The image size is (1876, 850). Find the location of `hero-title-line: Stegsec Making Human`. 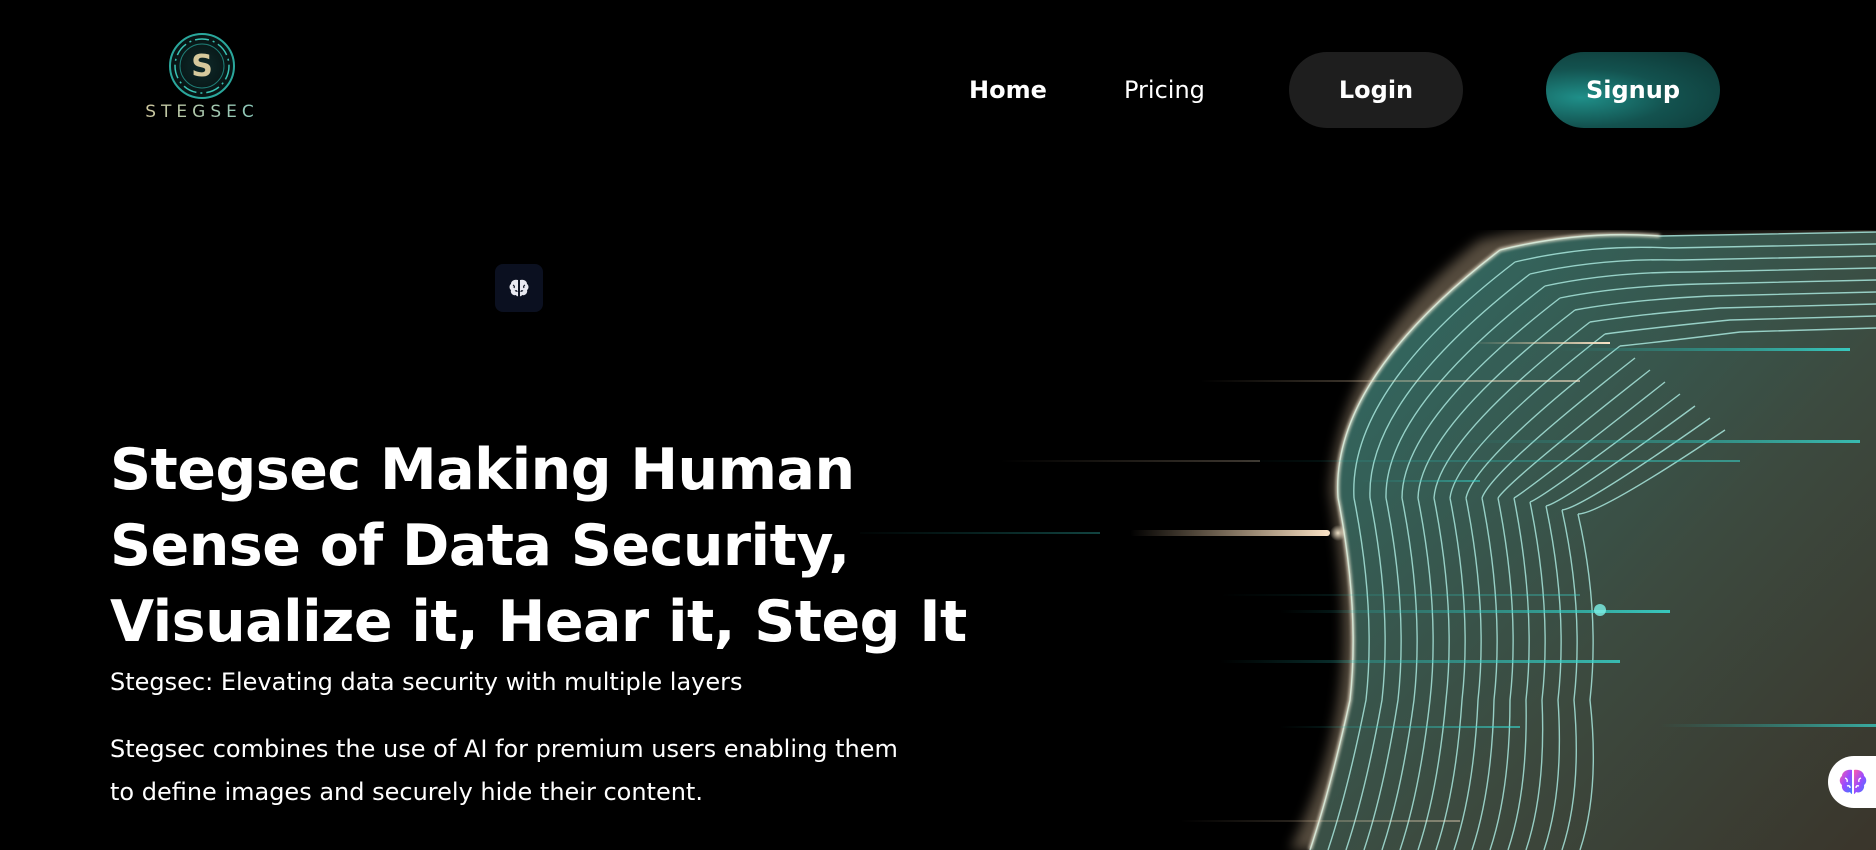

hero-title-line: Stegsec Making Human is located at coordinates (482, 470).